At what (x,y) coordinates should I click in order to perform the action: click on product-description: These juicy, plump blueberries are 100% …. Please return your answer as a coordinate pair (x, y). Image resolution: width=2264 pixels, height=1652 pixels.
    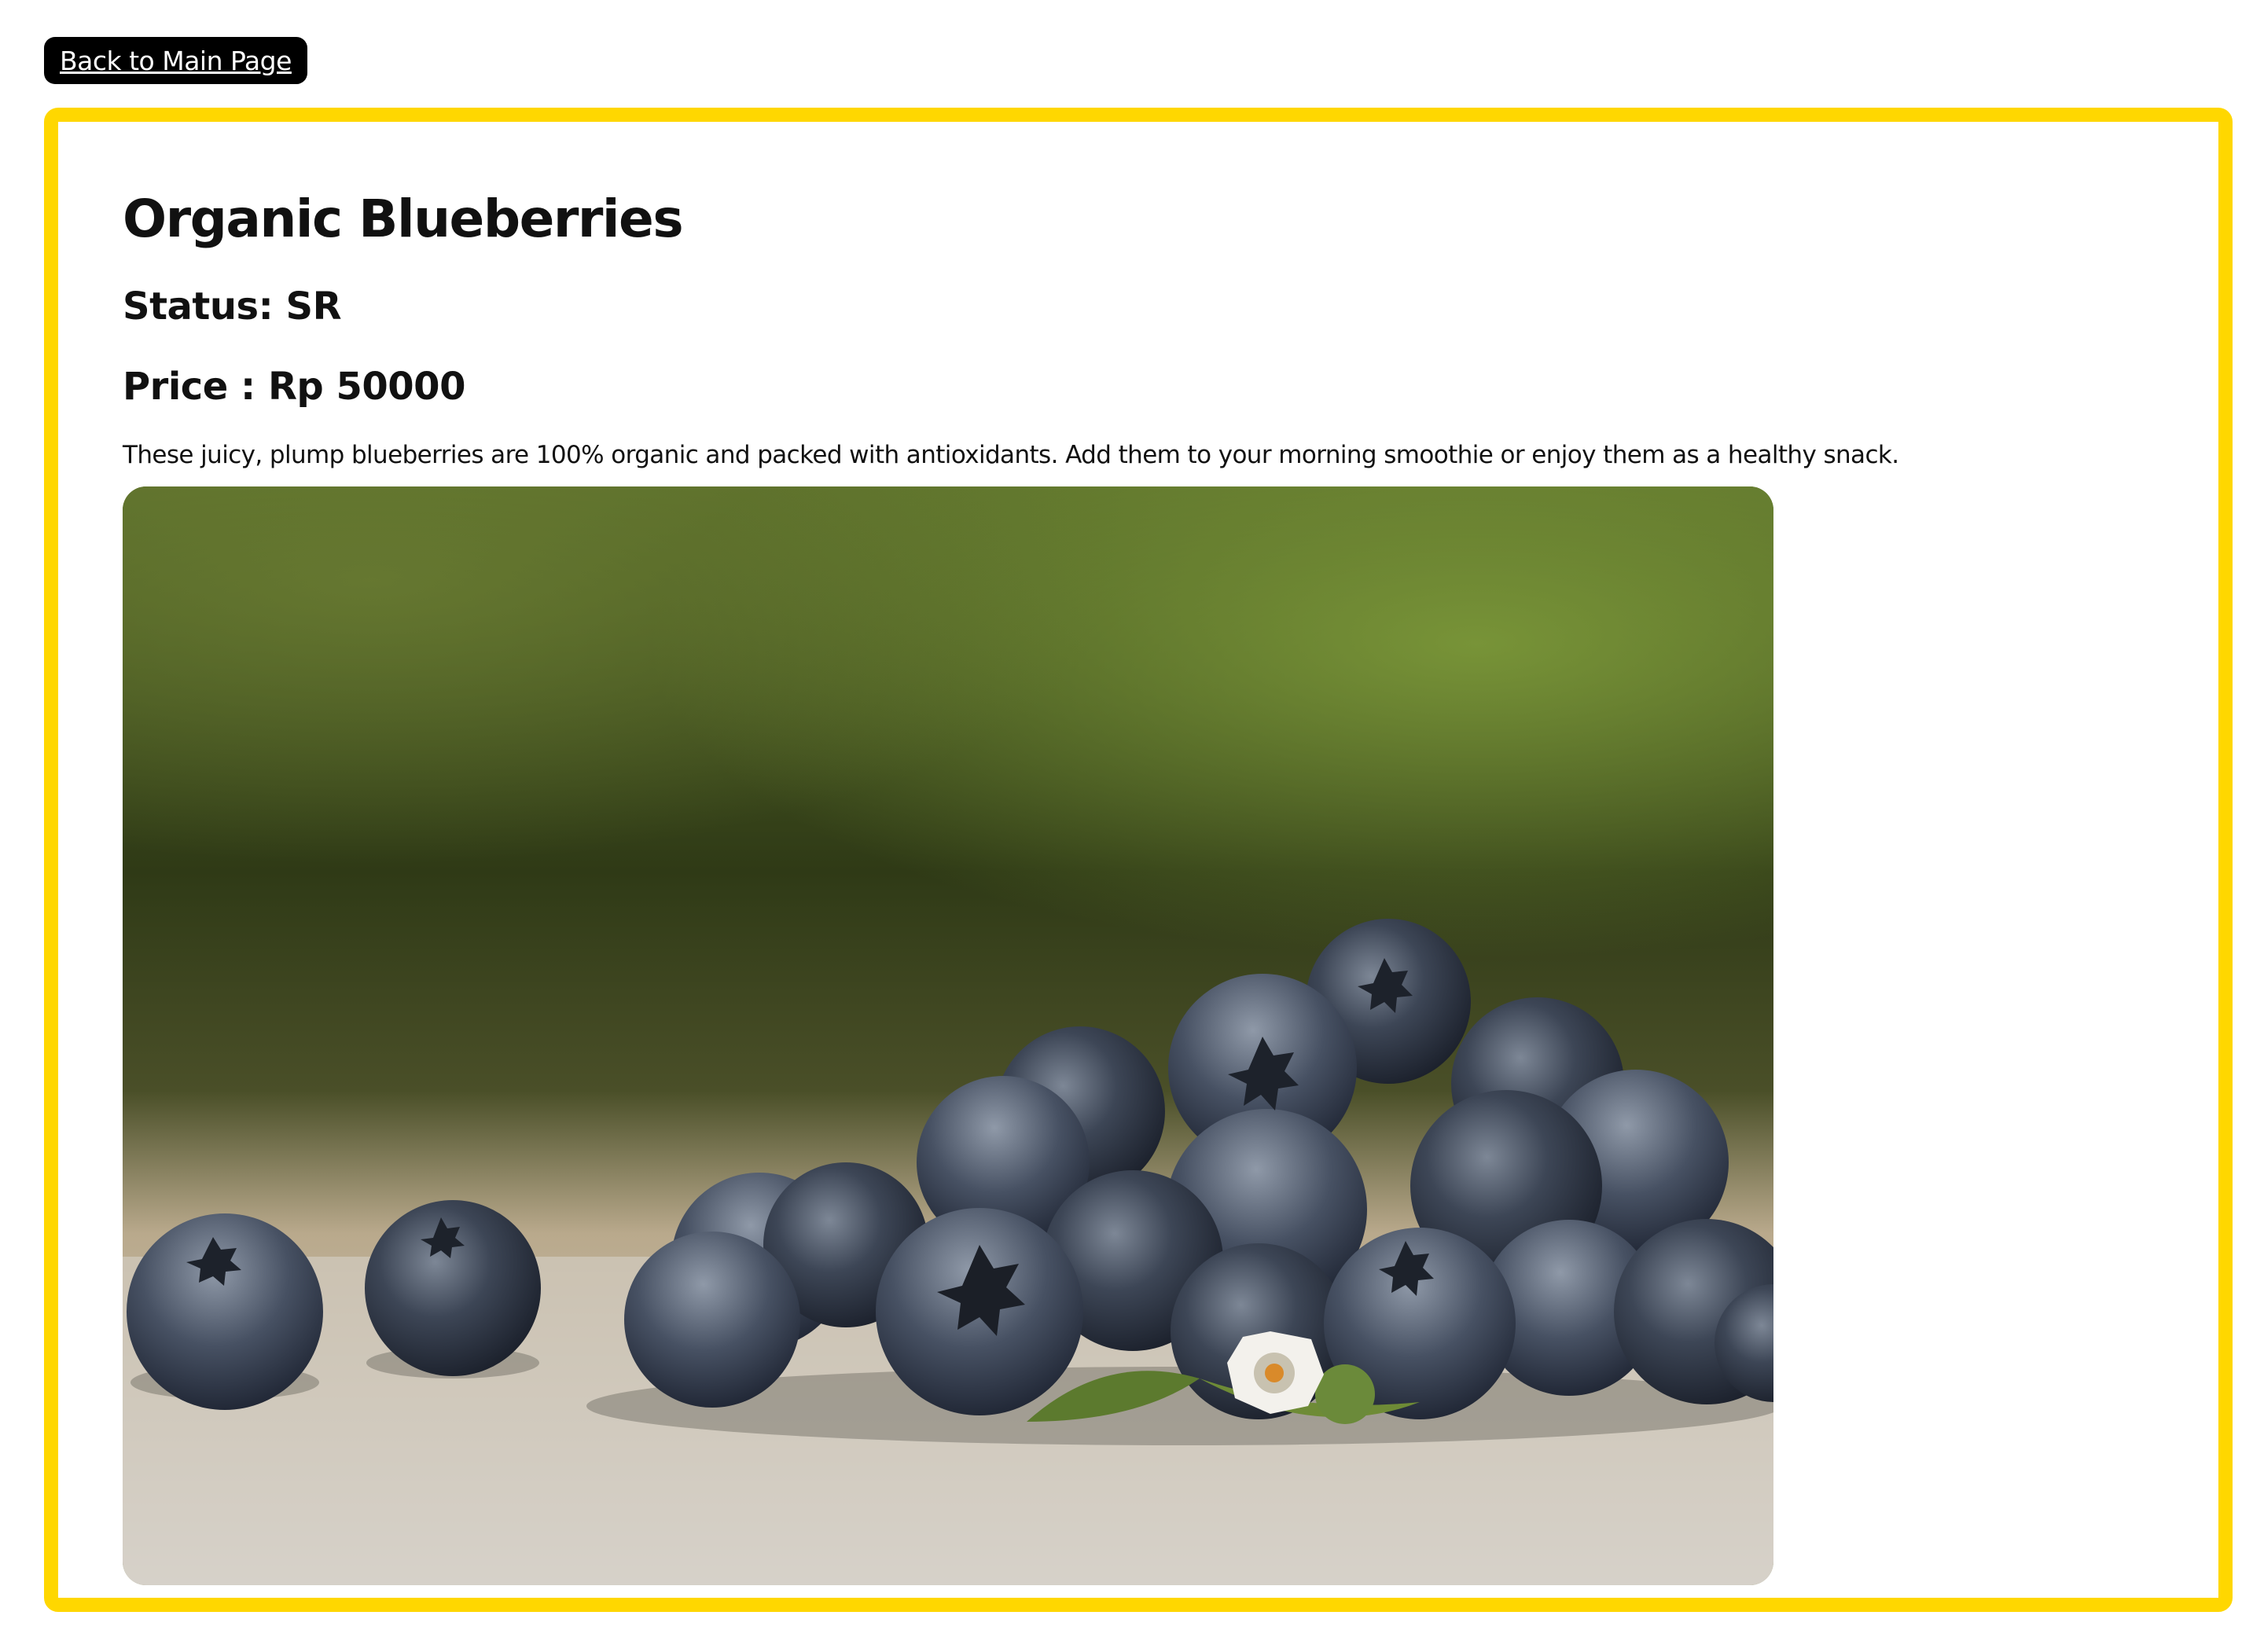
    Looking at the image, I should click on (1011, 455).